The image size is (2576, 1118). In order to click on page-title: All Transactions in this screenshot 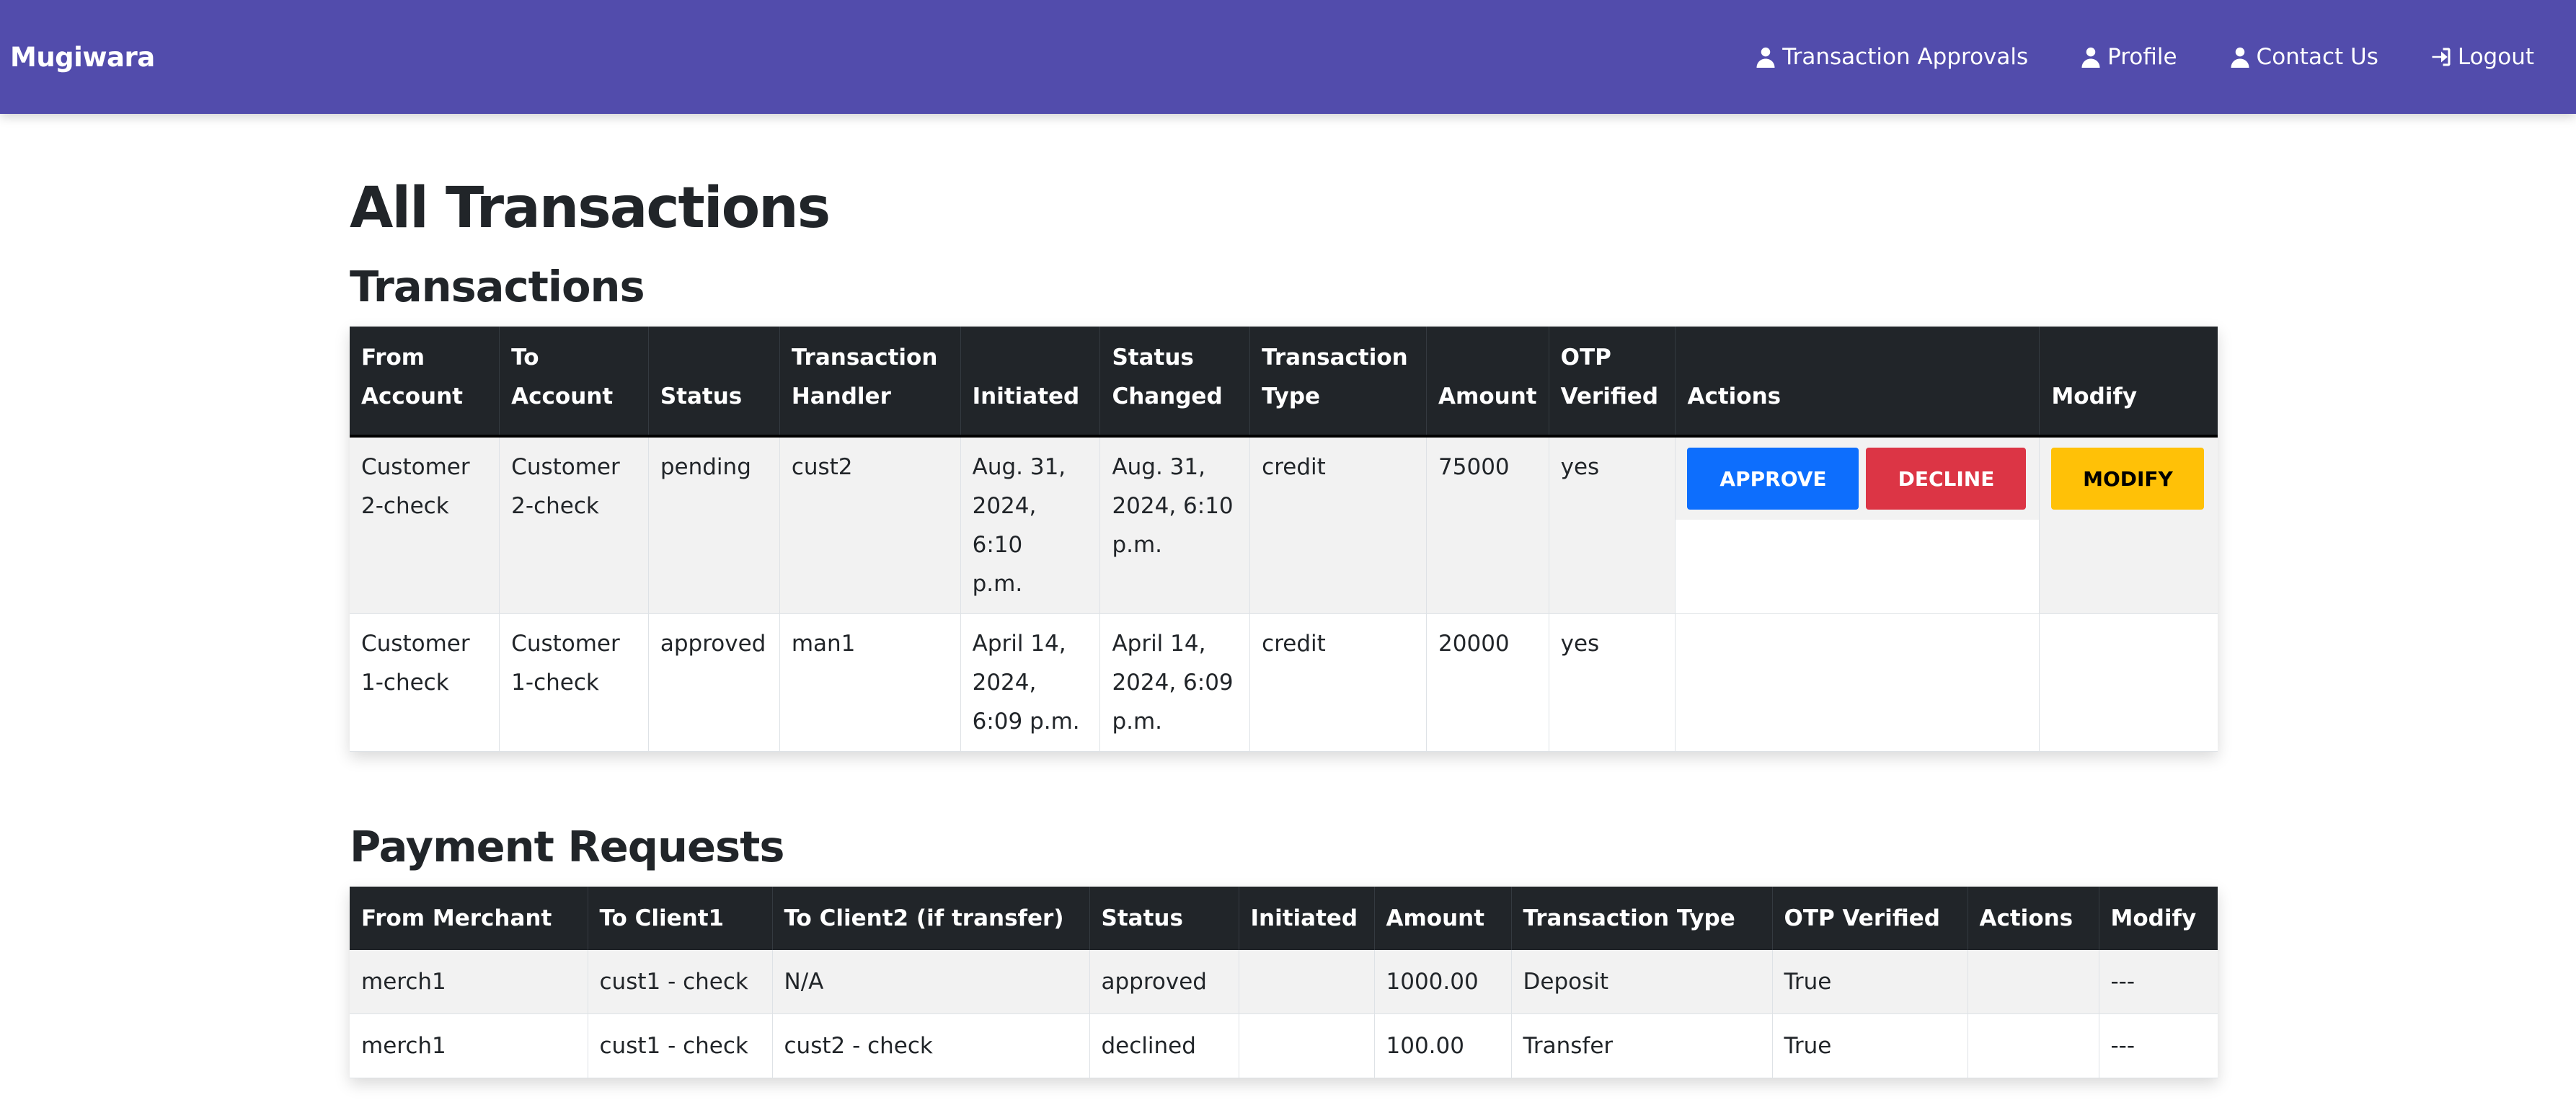, I will do `click(590, 208)`.